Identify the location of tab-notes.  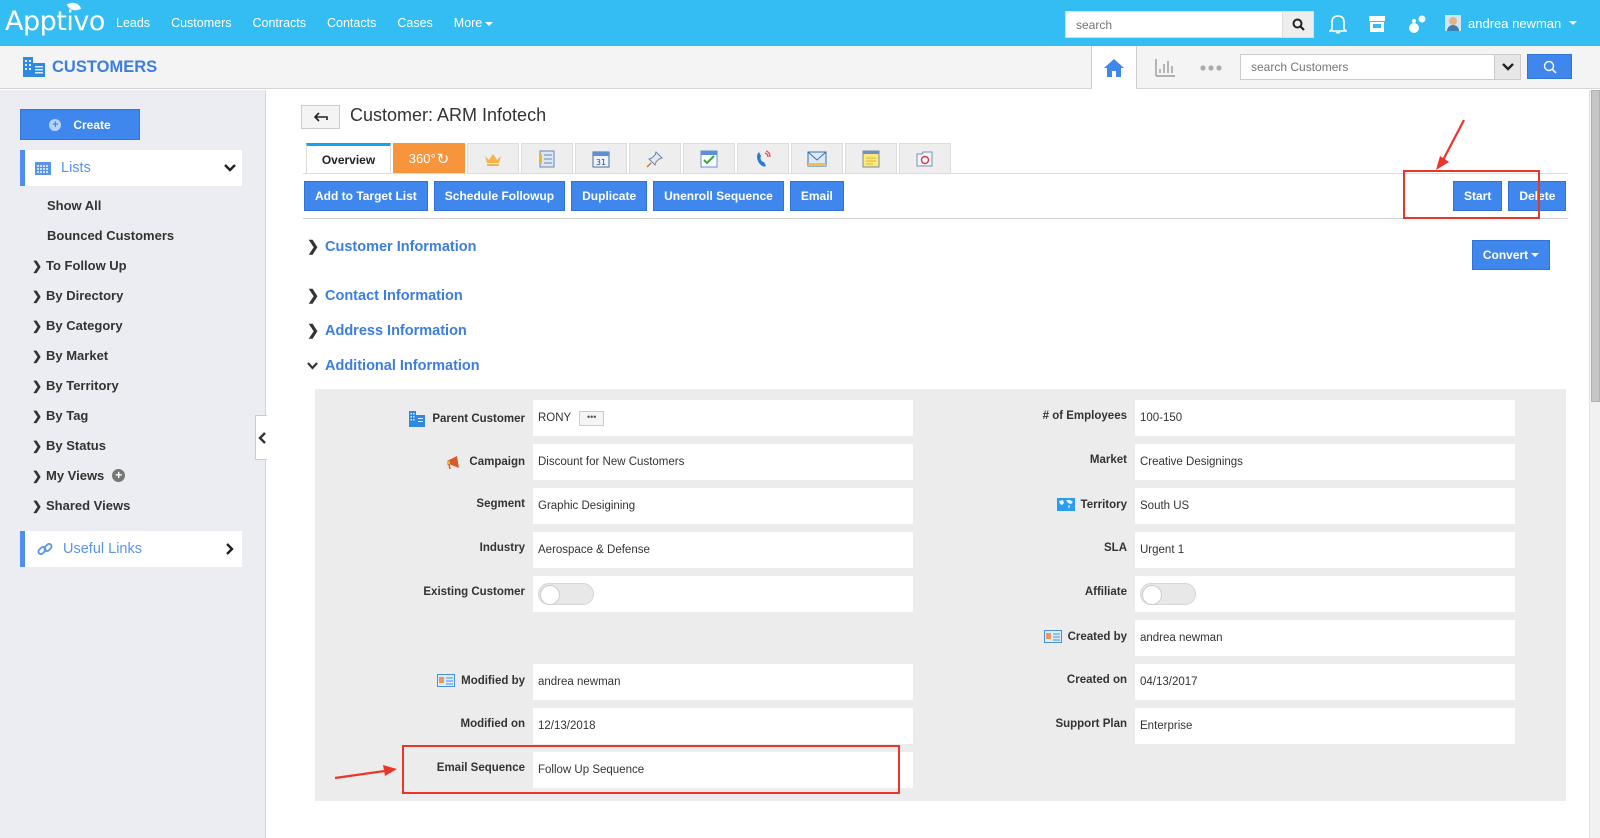
(871, 158).